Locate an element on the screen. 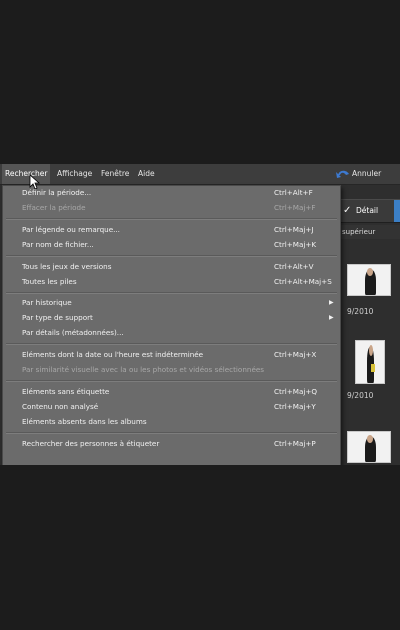 The width and height of the screenshot is (400, 630). menu-item-shortcut: Ctrl+Maj+K is located at coordinates (295, 244).